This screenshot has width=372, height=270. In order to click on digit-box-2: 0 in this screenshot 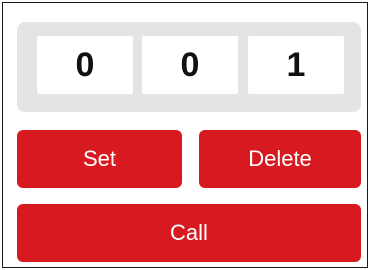, I will do `click(190, 65)`.